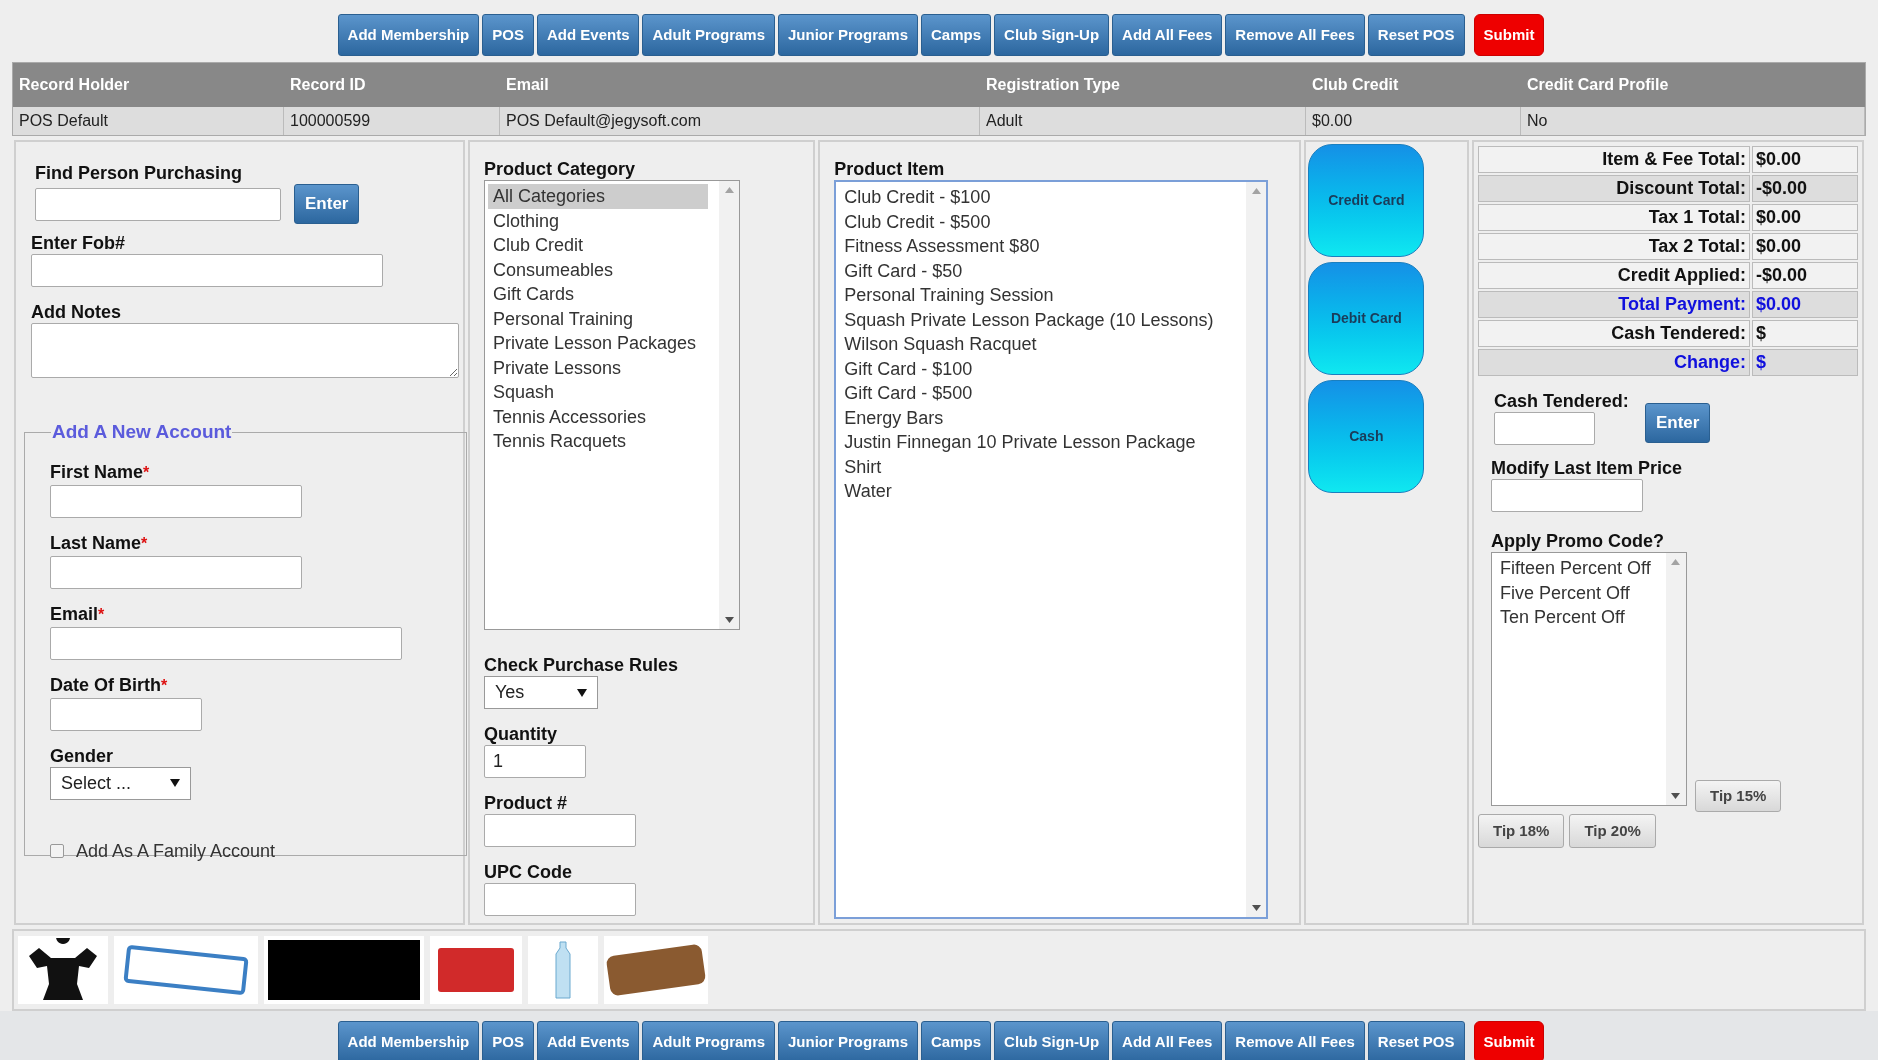 The height and width of the screenshot is (1060, 1878). What do you see at coordinates (1614, 159) in the screenshot?
I see `total-label: Item & Fee Total:` at bounding box center [1614, 159].